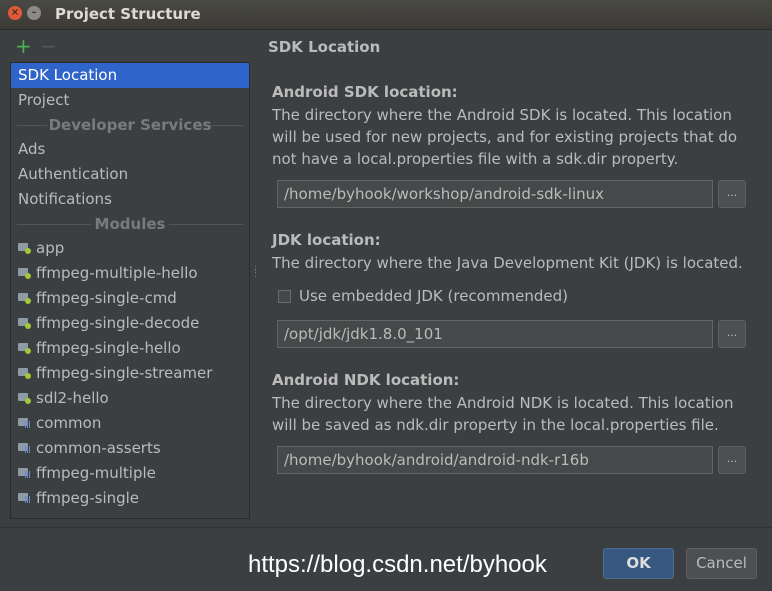 The image size is (772, 591). What do you see at coordinates (495, 194) in the screenshot?
I see `sdk-path-field: /home/byhook/workshop/android-sdk-linux` at bounding box center [495, 194].